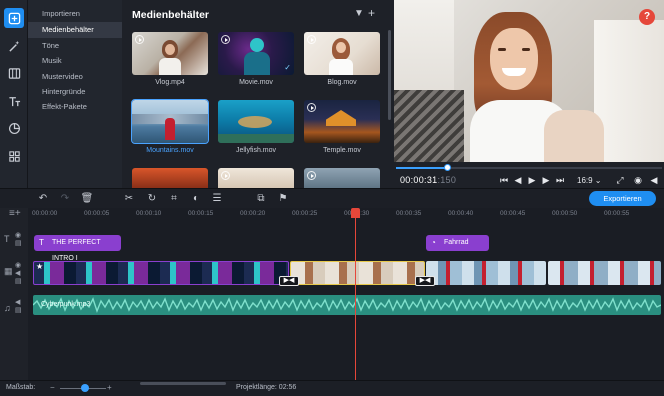 Image resolution: width=664 pixels, height=396 pixels. I want to click on color-adjust-icon: ◐, so click(196, 198).